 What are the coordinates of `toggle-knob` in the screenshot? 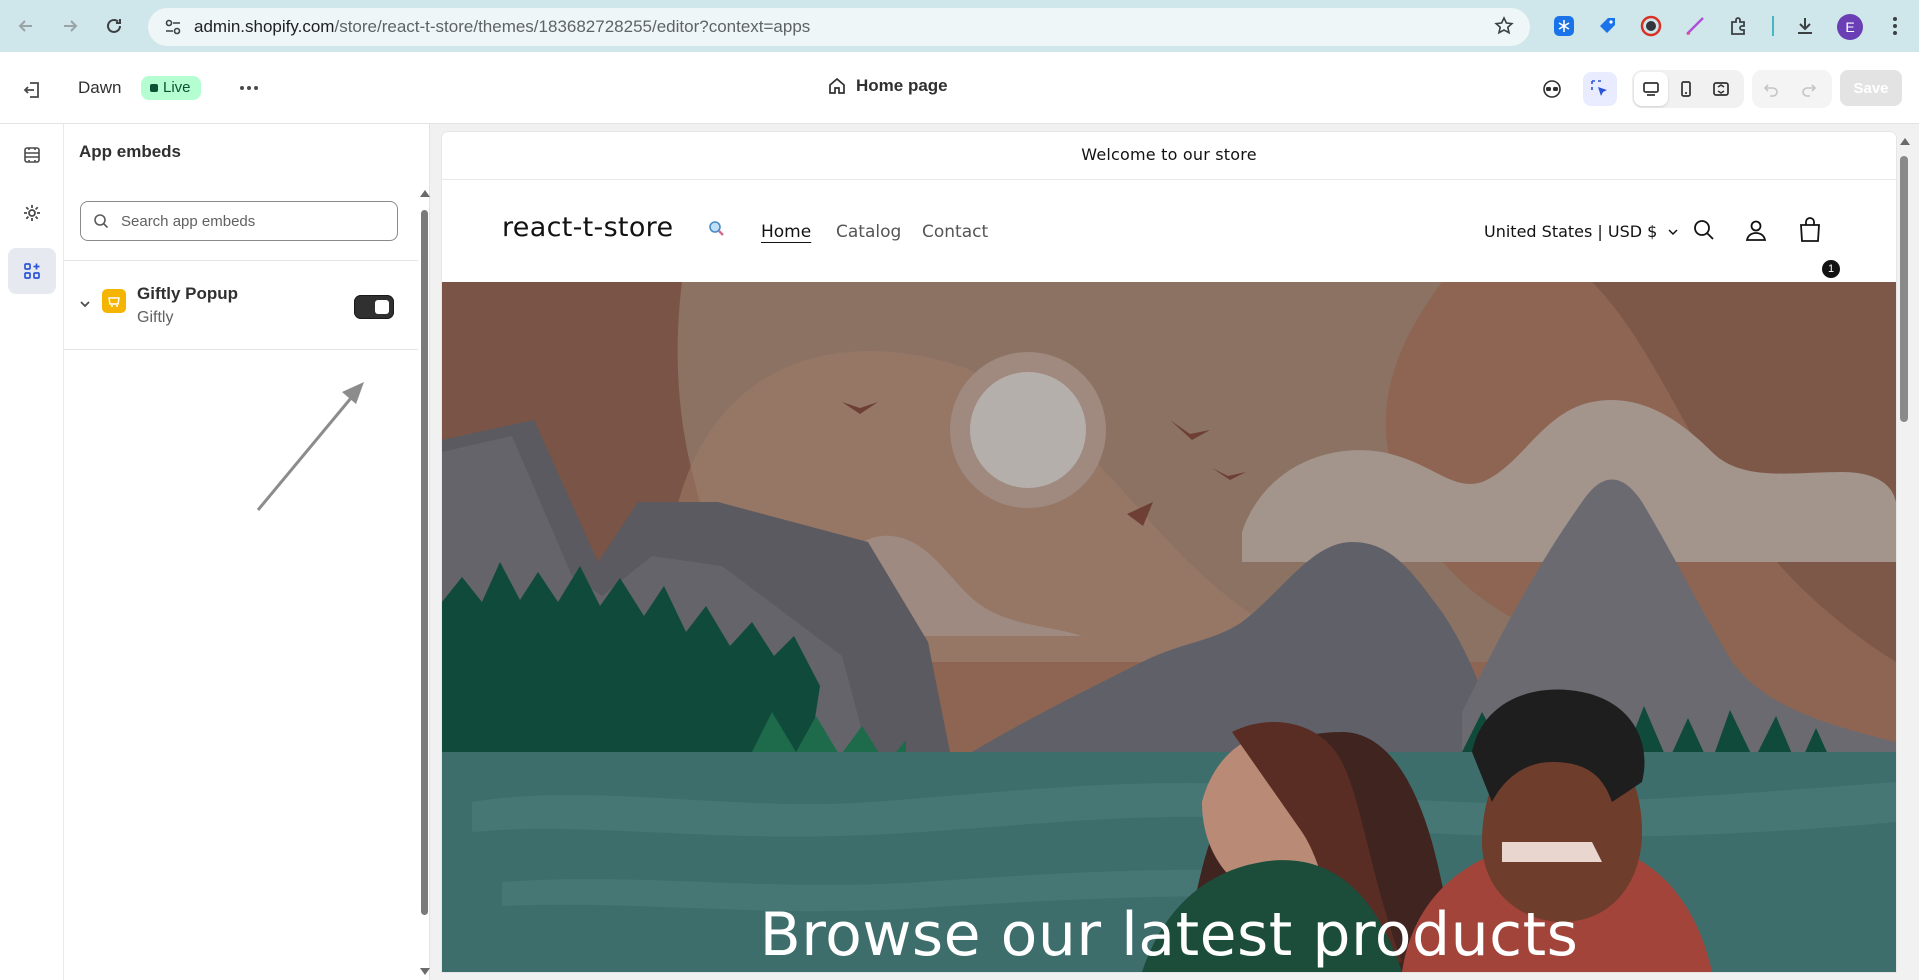 It's located at (382, 307).